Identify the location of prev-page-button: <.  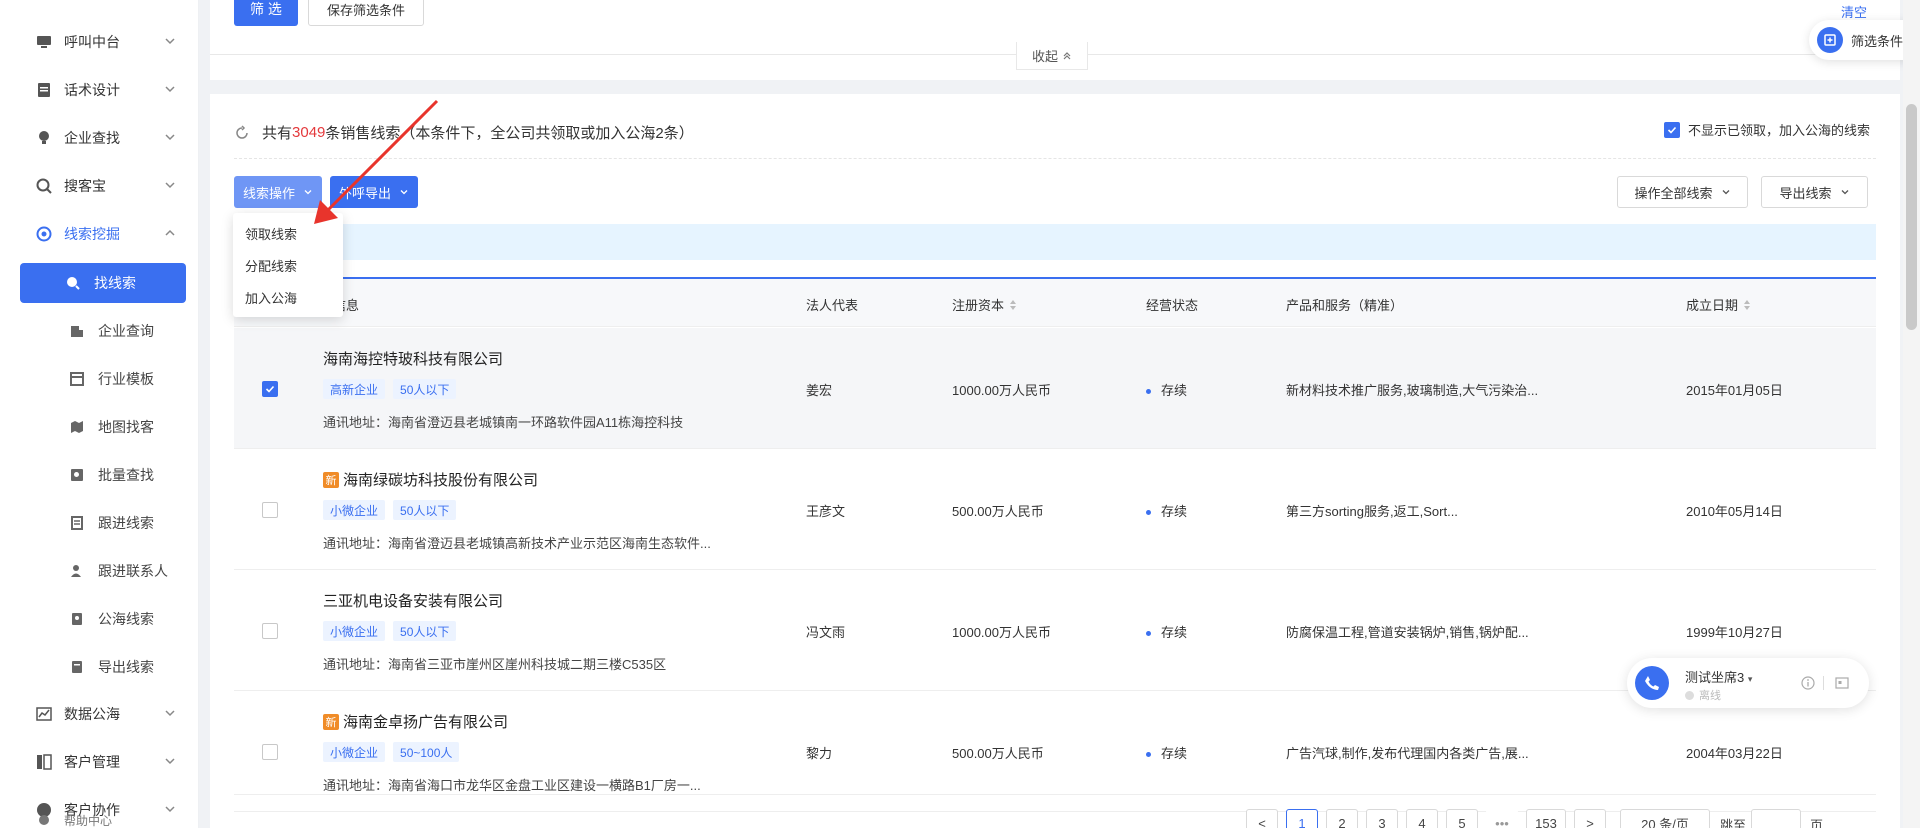
(1262, 818).